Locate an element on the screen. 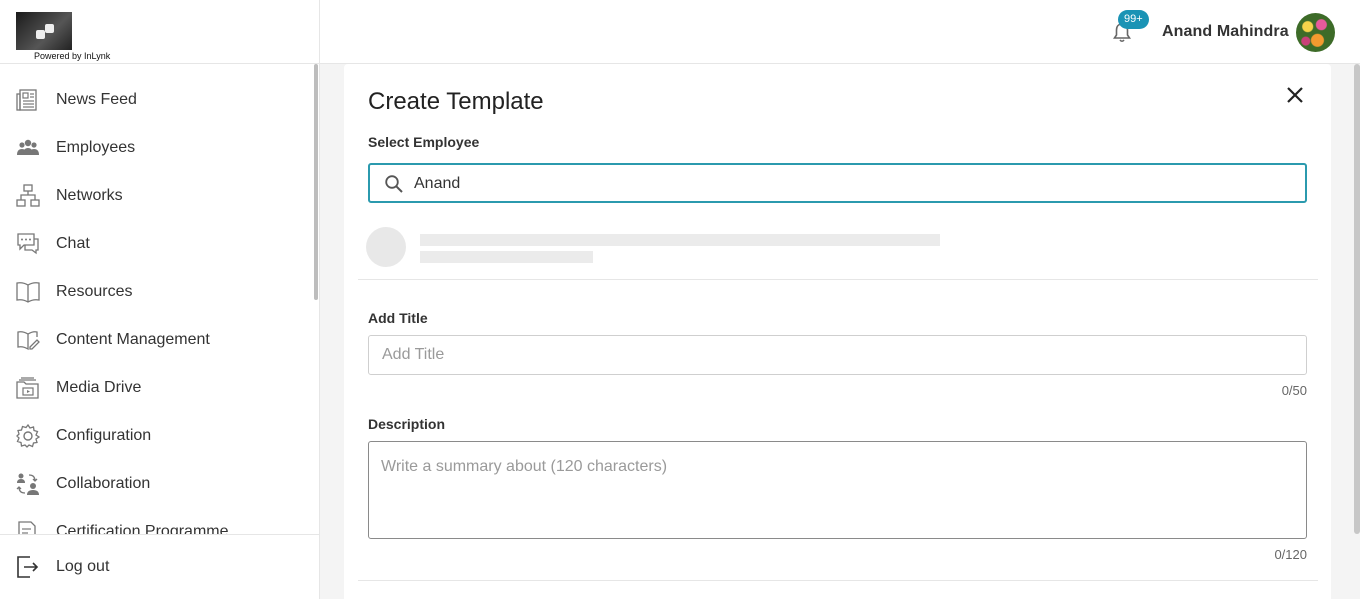 The height and width of the screenshot is (599, 1360). sidebar-item-chat: Chat is located at coordinates (155, 244).